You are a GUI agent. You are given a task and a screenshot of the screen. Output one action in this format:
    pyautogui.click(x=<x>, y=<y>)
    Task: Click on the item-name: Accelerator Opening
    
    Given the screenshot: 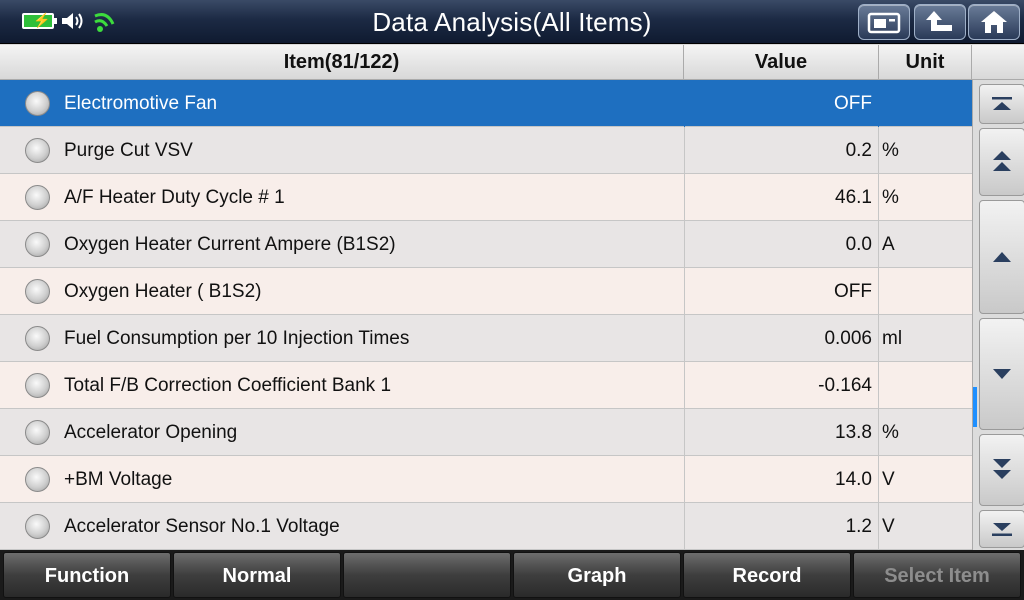 What is the action you would take?
    pyautogui.click(x=151, y=432)
    